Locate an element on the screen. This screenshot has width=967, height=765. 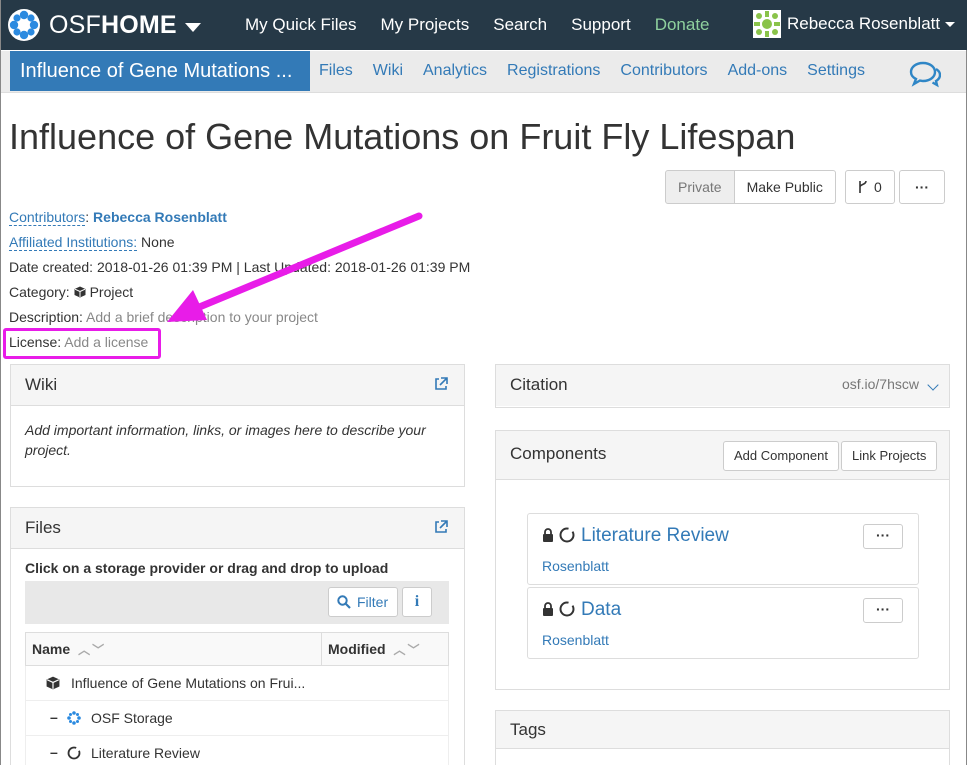
filter-button: Filter is located at coordinates (363, 602).